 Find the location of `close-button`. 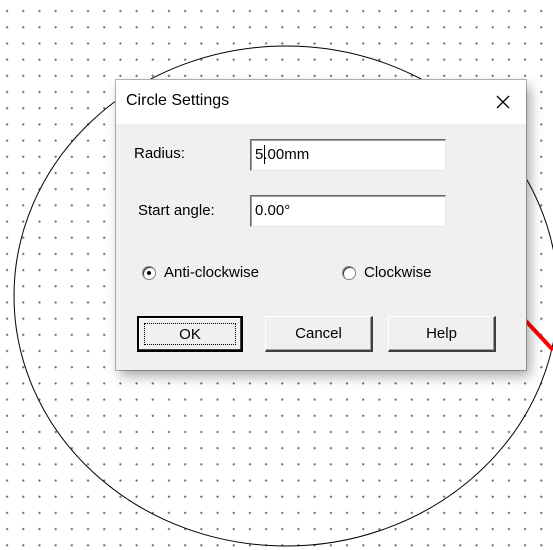

close-button is located at coordinates (503, 102).